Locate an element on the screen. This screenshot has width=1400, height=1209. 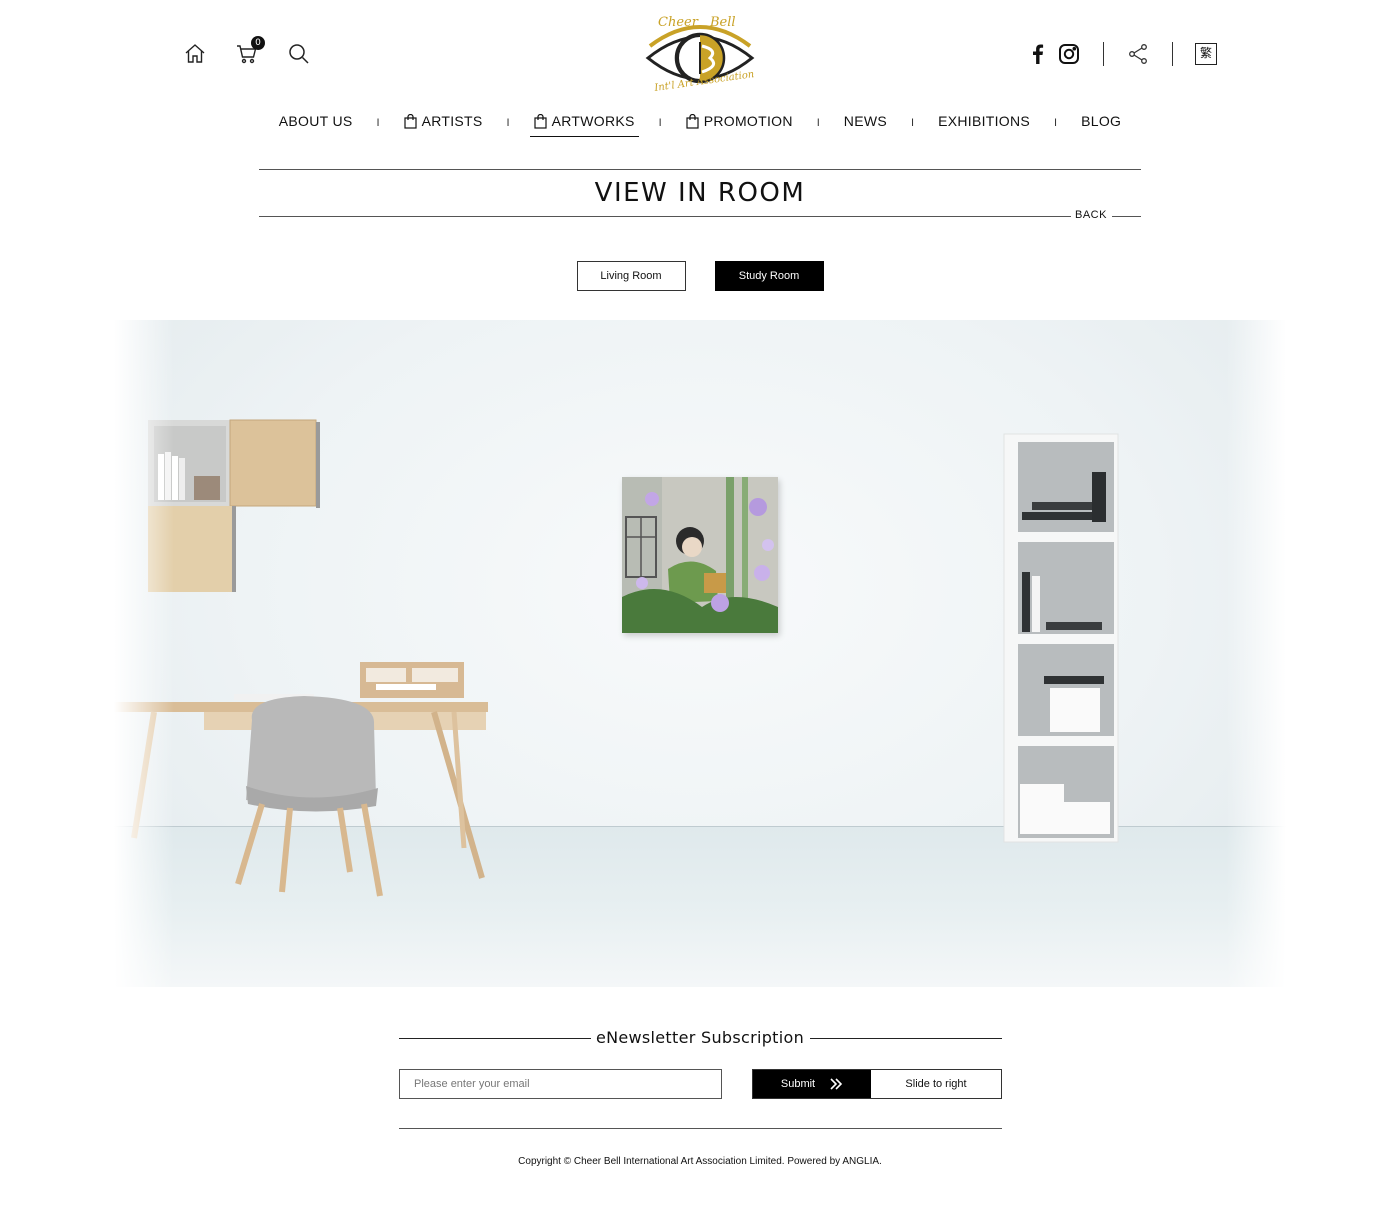
header-left-tools: 0 is located at coordinates (247, 51).